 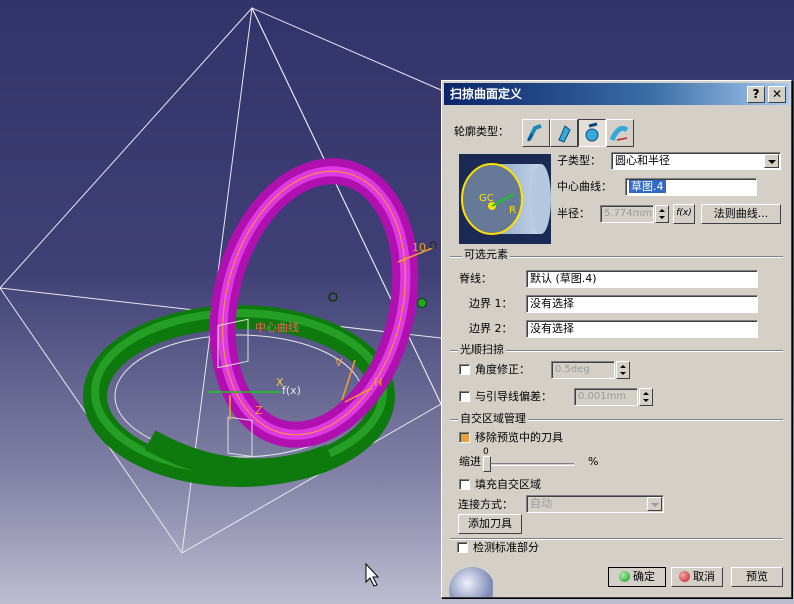 I want to click on center-curve-field: 草图.4, so click(x=691, y=187).